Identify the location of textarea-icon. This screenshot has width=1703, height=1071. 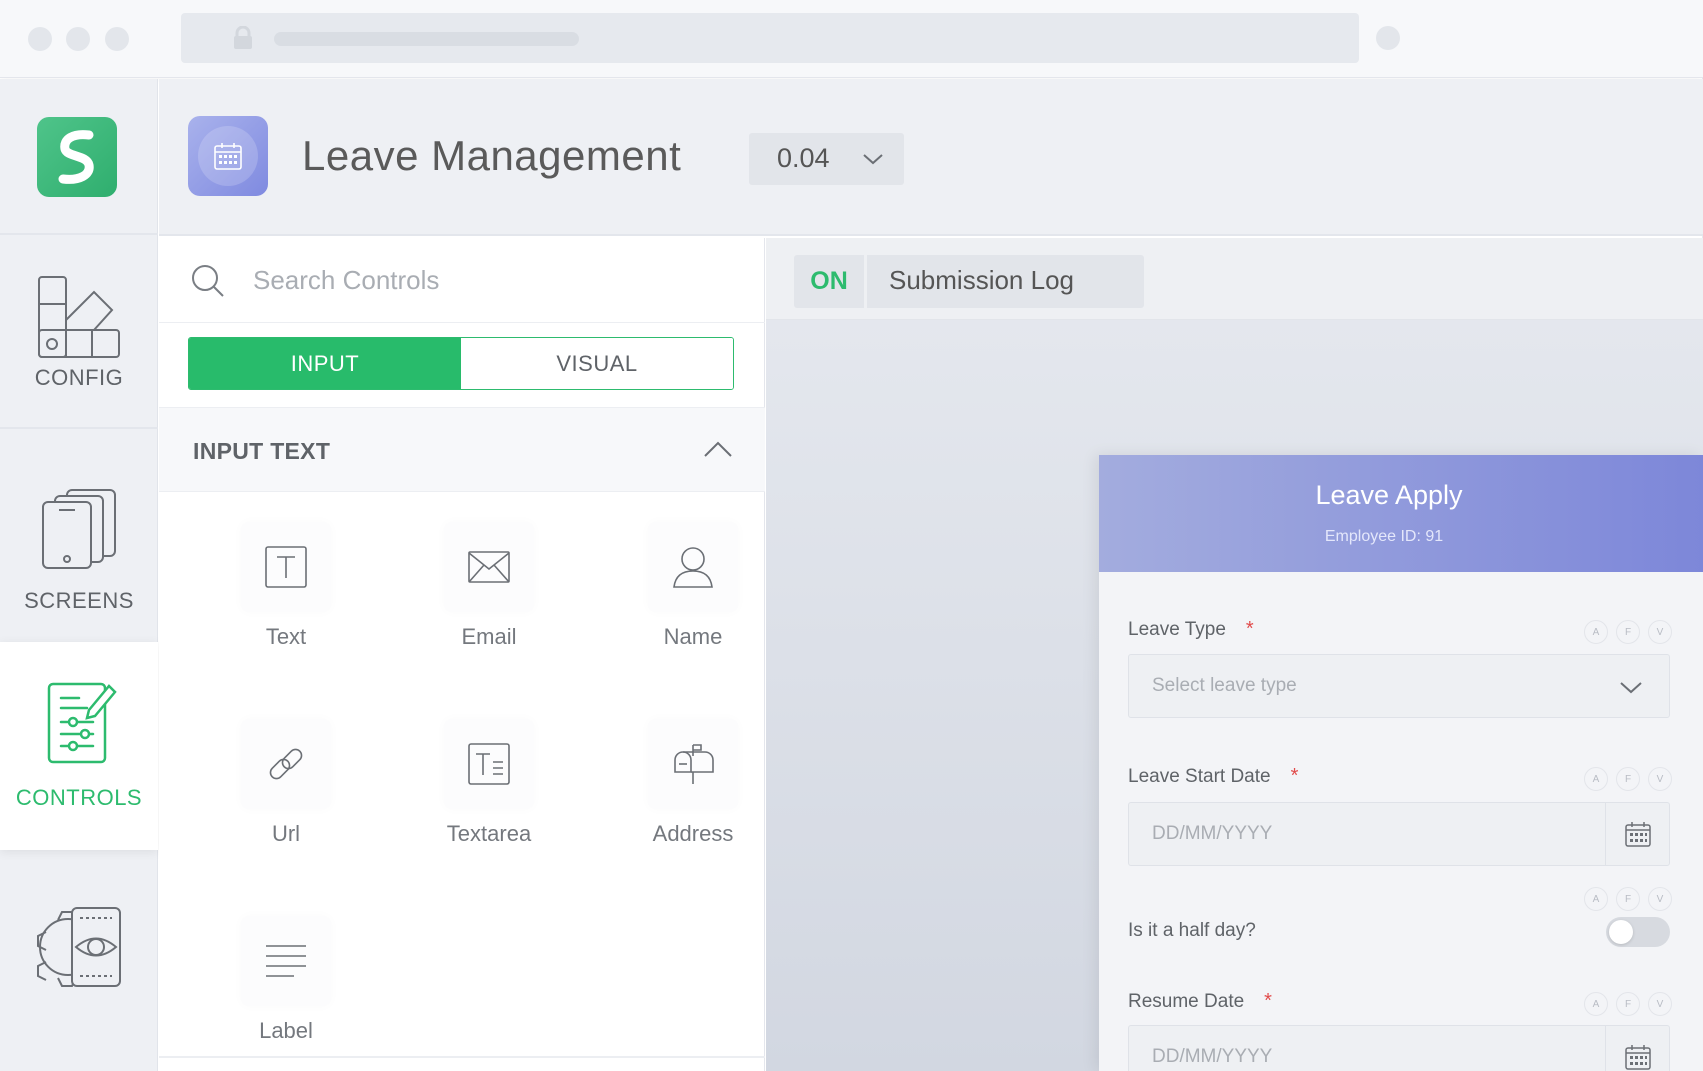
(489, 764).